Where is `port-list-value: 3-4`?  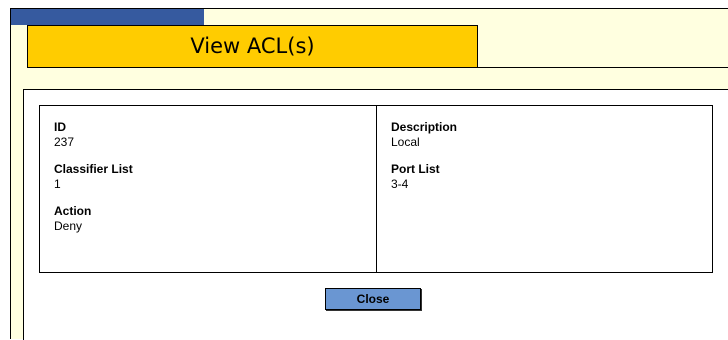 port-list-value: 3-4 is located at coordinates (400, 184).